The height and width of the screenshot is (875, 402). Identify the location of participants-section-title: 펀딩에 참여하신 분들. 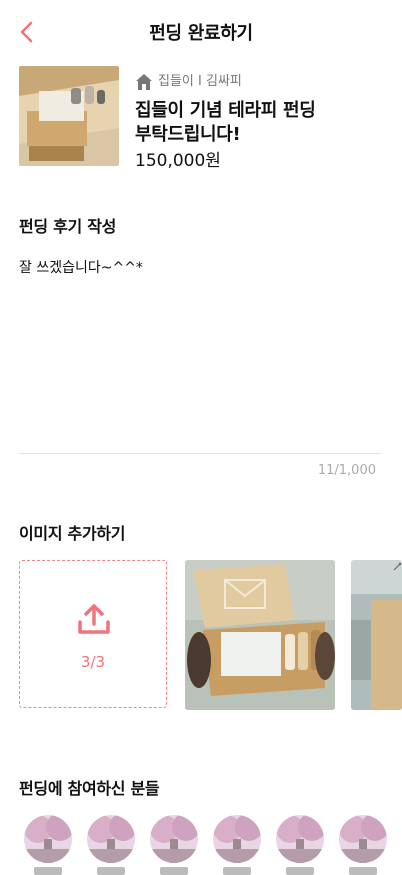
(89, 788).